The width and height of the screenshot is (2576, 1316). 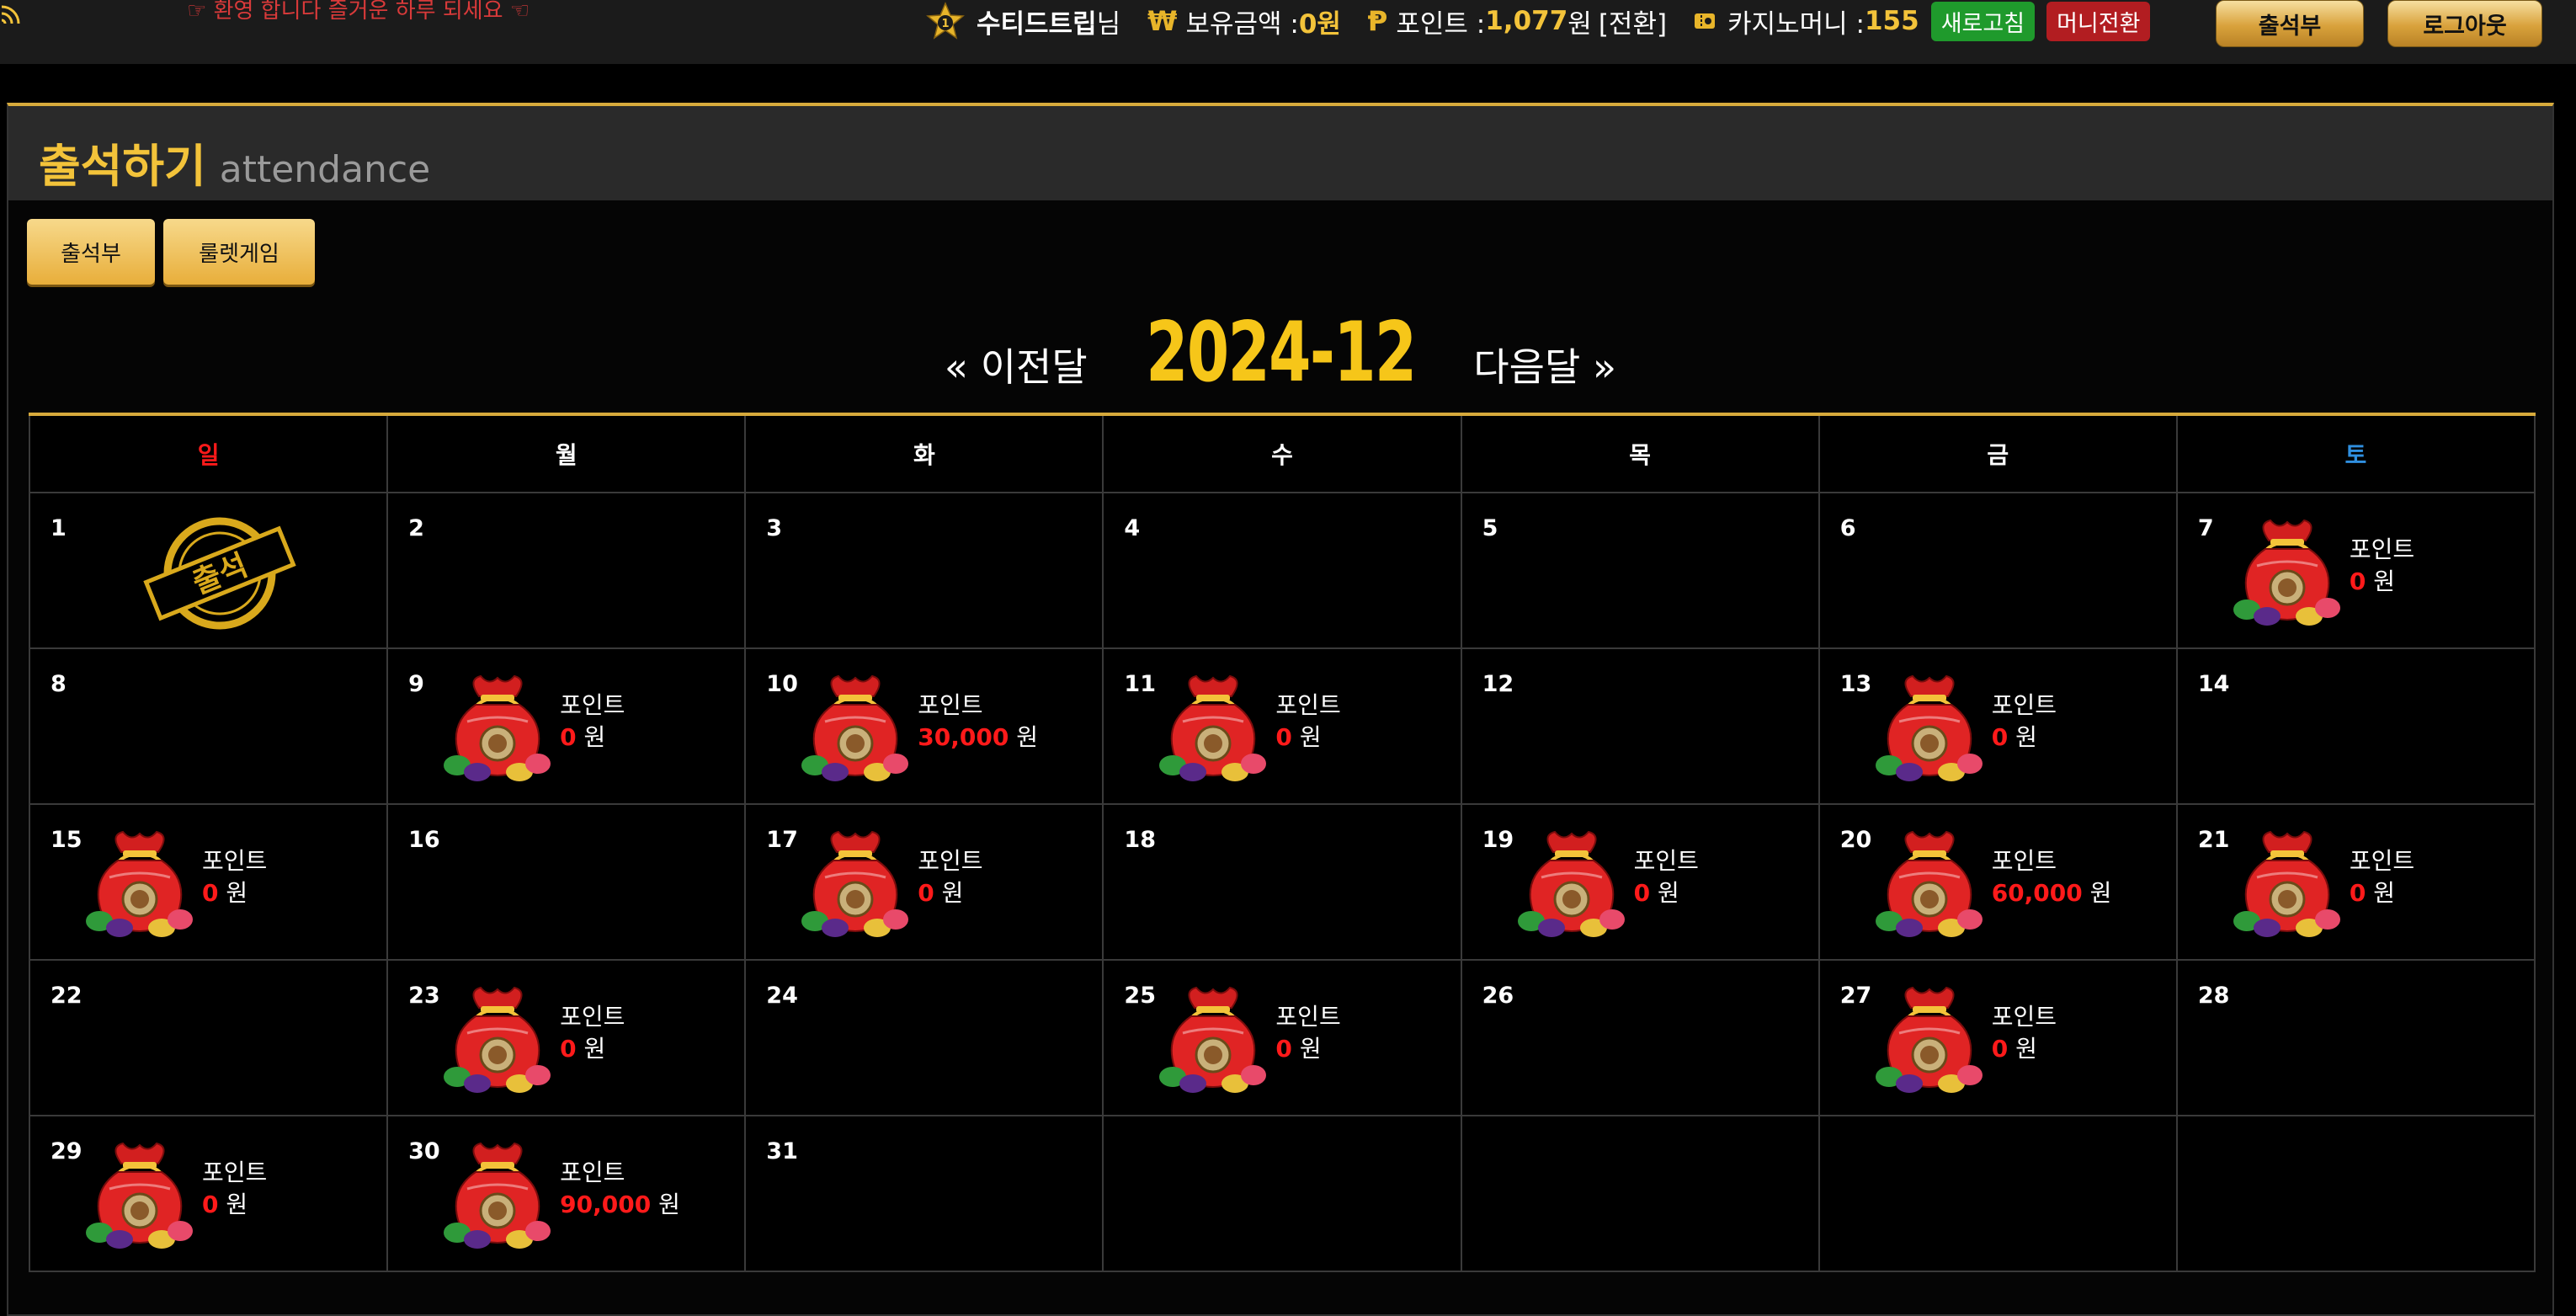 I want to click on balance-value: 0원, so click(x=1320, y=24).